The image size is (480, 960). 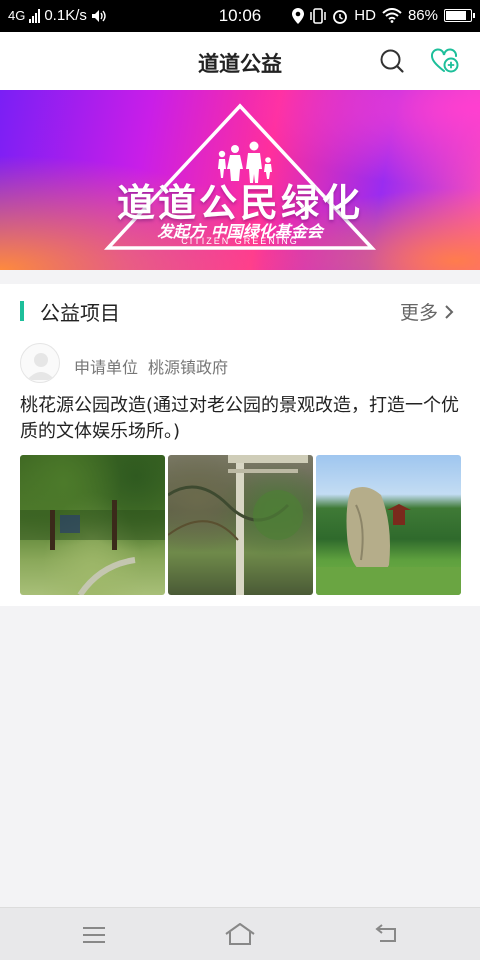 I want to click on chevron-right-icon, so click(x=449, y=311).